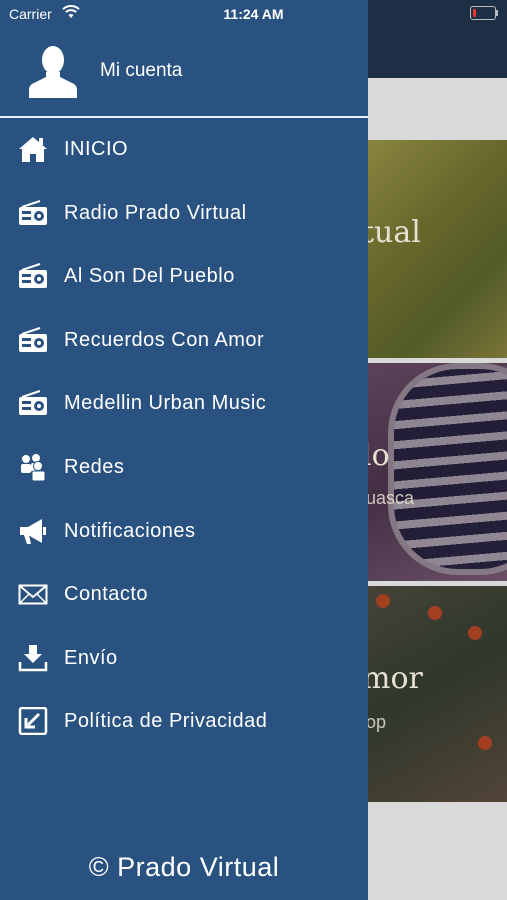  Describe the element at coordinates (391, 498) in the screenshot. I see `card-subtitle: uasca` at that location.